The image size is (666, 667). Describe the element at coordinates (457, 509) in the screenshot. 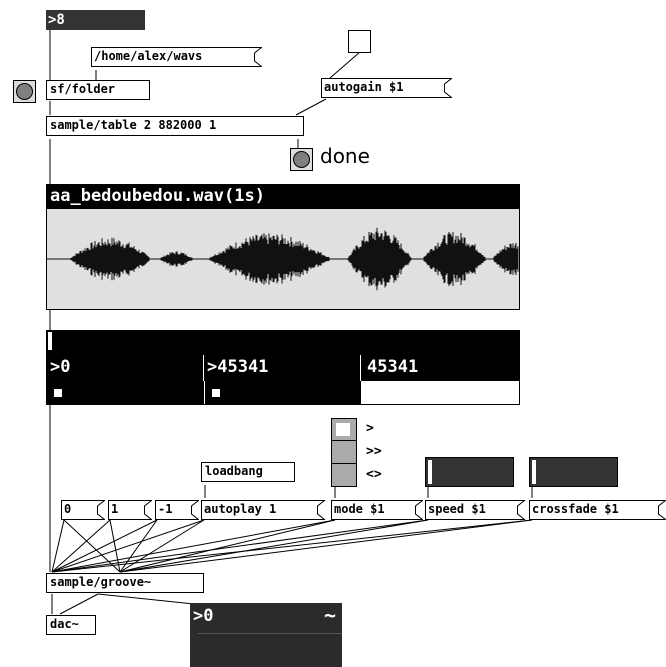

I see `message-speed-text: speed $1` at that location.